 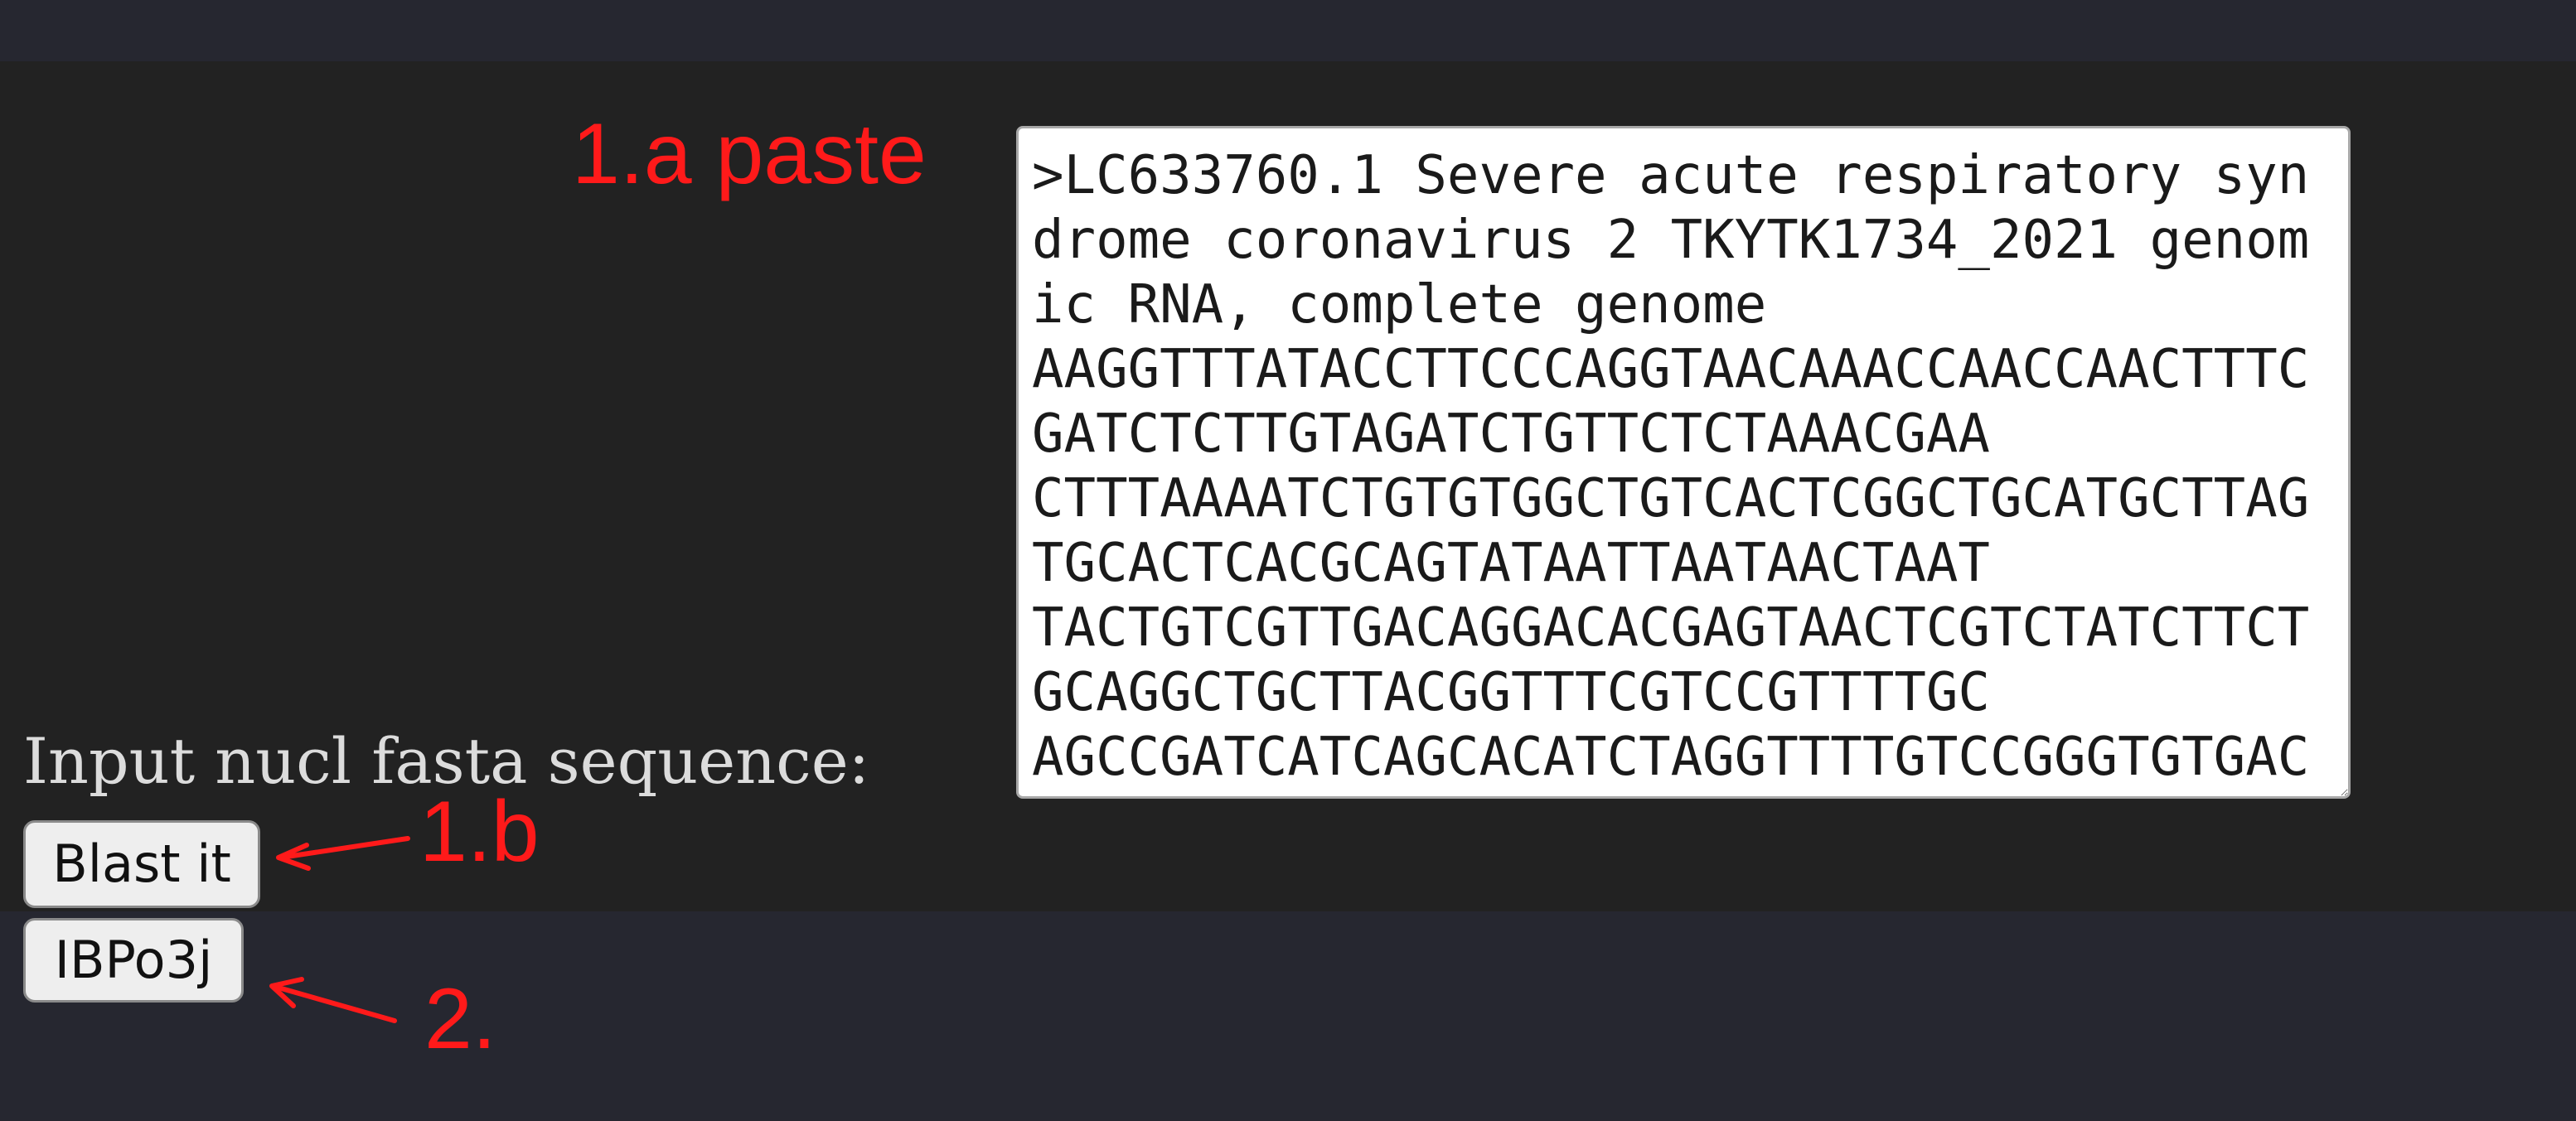 I want to click on annotation-submit-label: 1.b, so click(x=479, y=832).